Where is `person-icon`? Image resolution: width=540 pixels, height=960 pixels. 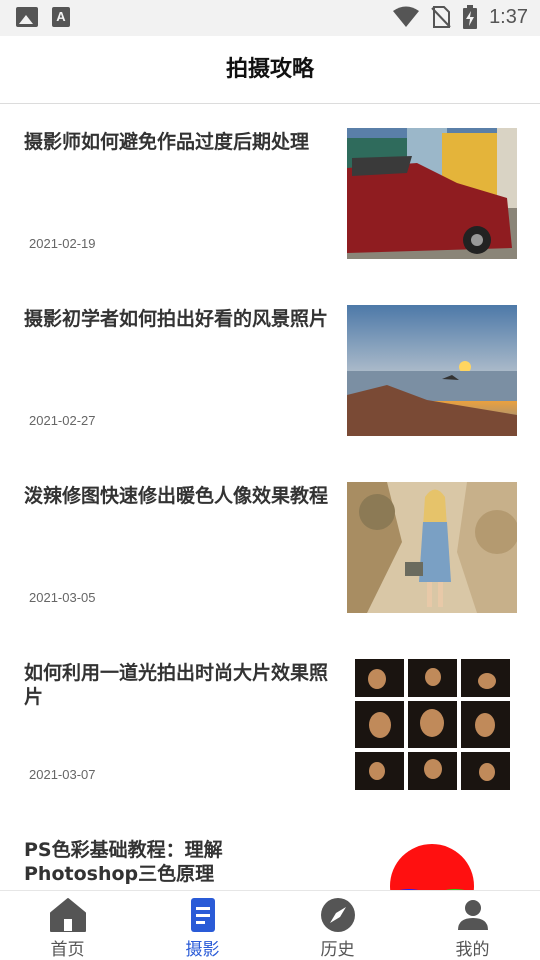
person-icon is located at coordinates (472, 915).